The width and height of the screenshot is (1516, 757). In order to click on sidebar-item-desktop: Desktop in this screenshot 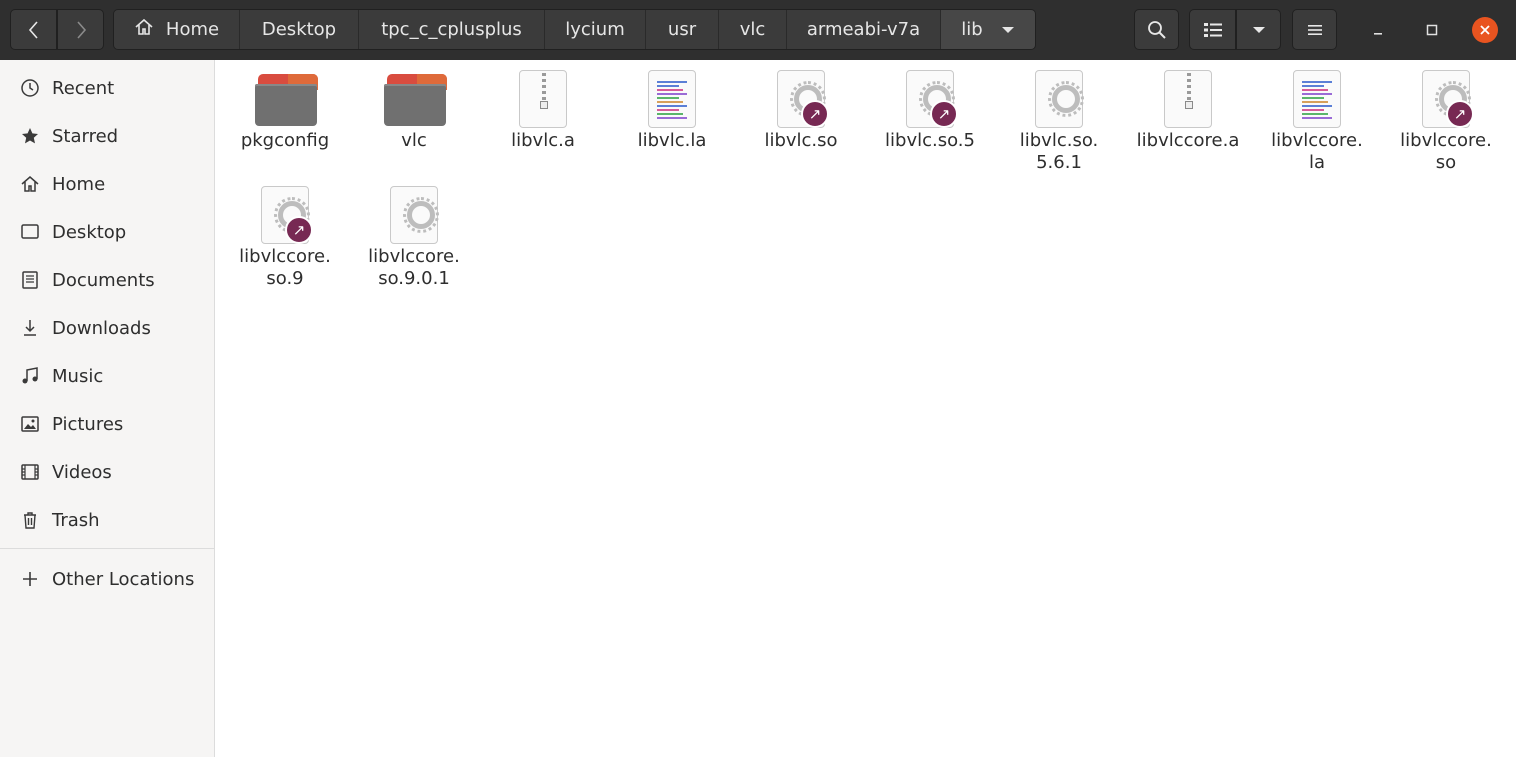, I will do `click(107, 232)`.